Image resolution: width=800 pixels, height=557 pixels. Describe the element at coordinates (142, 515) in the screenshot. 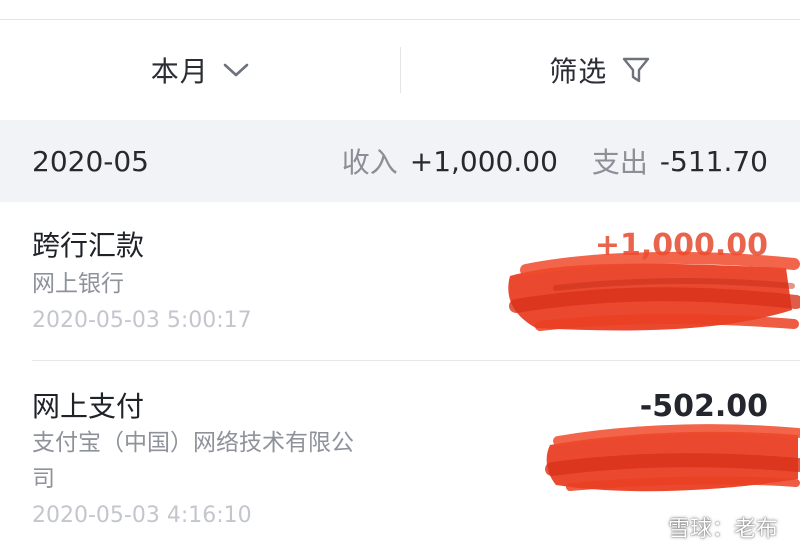

I see `transaction-time: 2020-05-03 4:16:10` at that location.